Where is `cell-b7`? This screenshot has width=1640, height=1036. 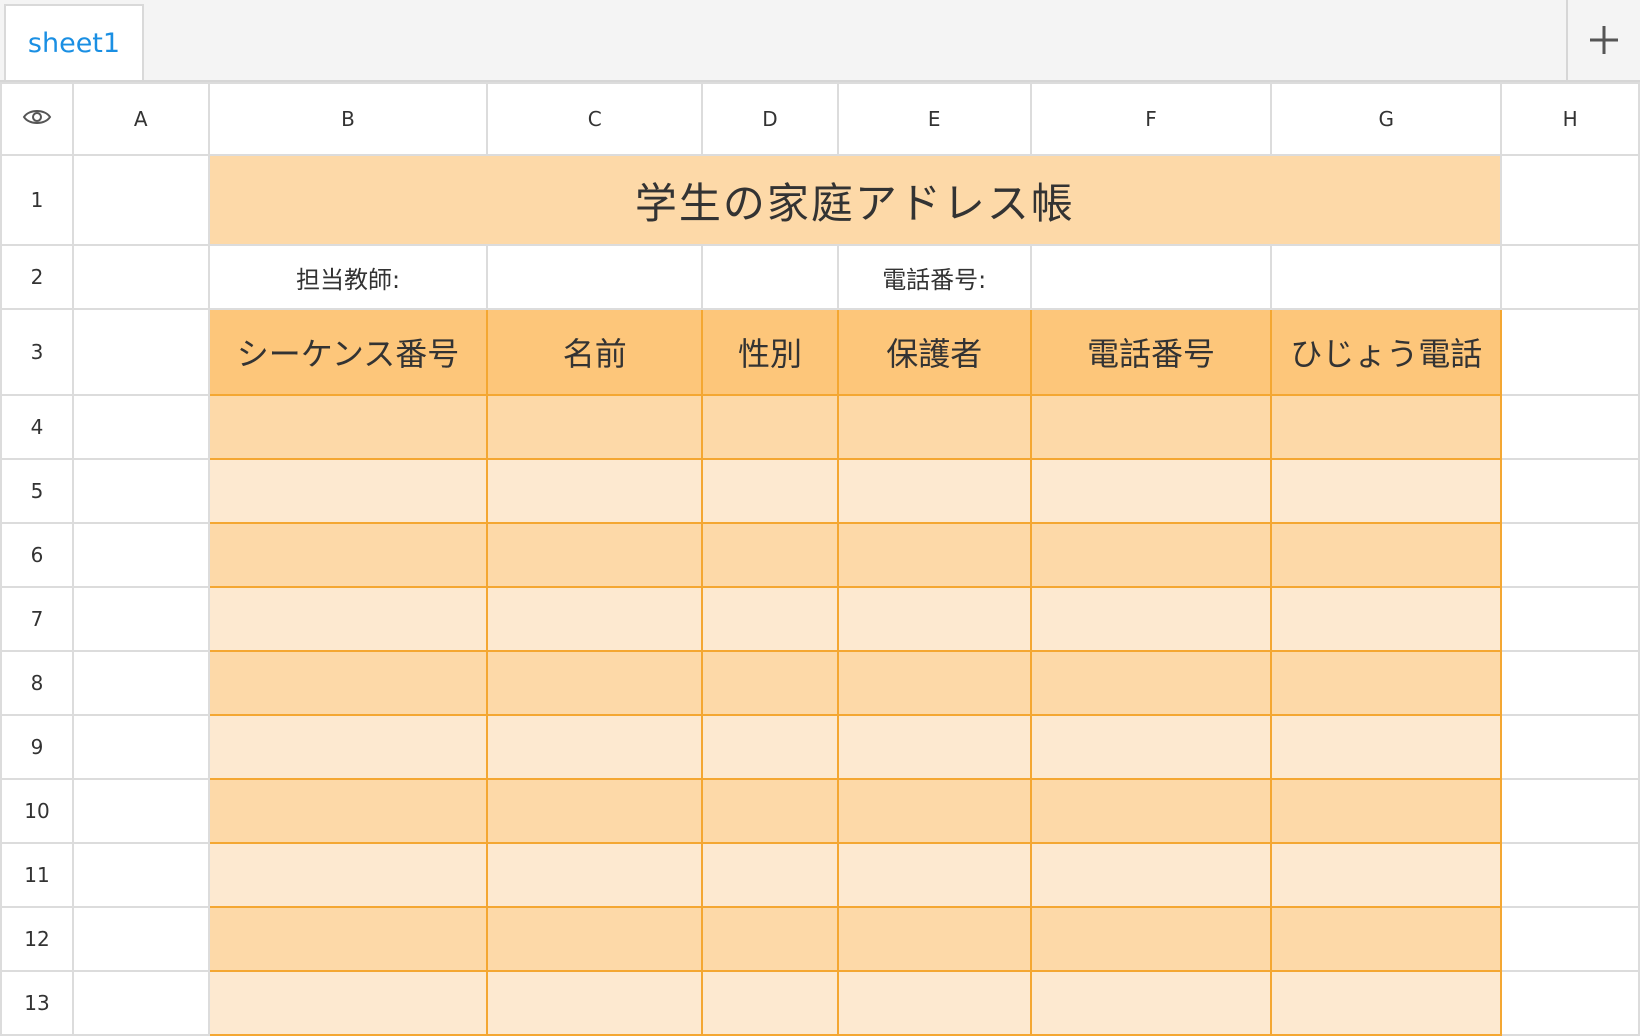
cell-b7 is located at coordinates (348, 619).